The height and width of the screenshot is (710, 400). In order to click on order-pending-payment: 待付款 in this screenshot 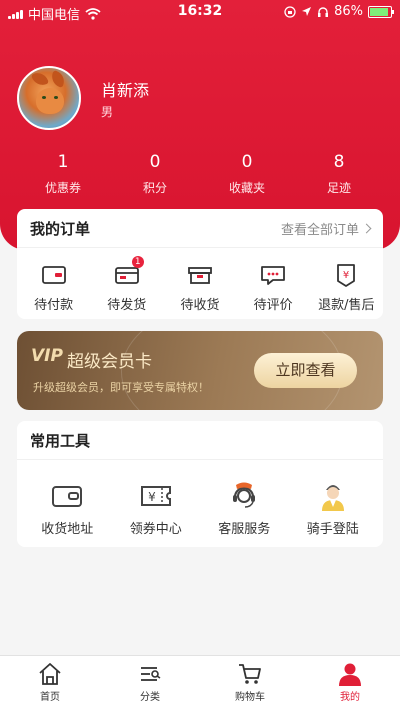, I will do `click(54, 287)`.